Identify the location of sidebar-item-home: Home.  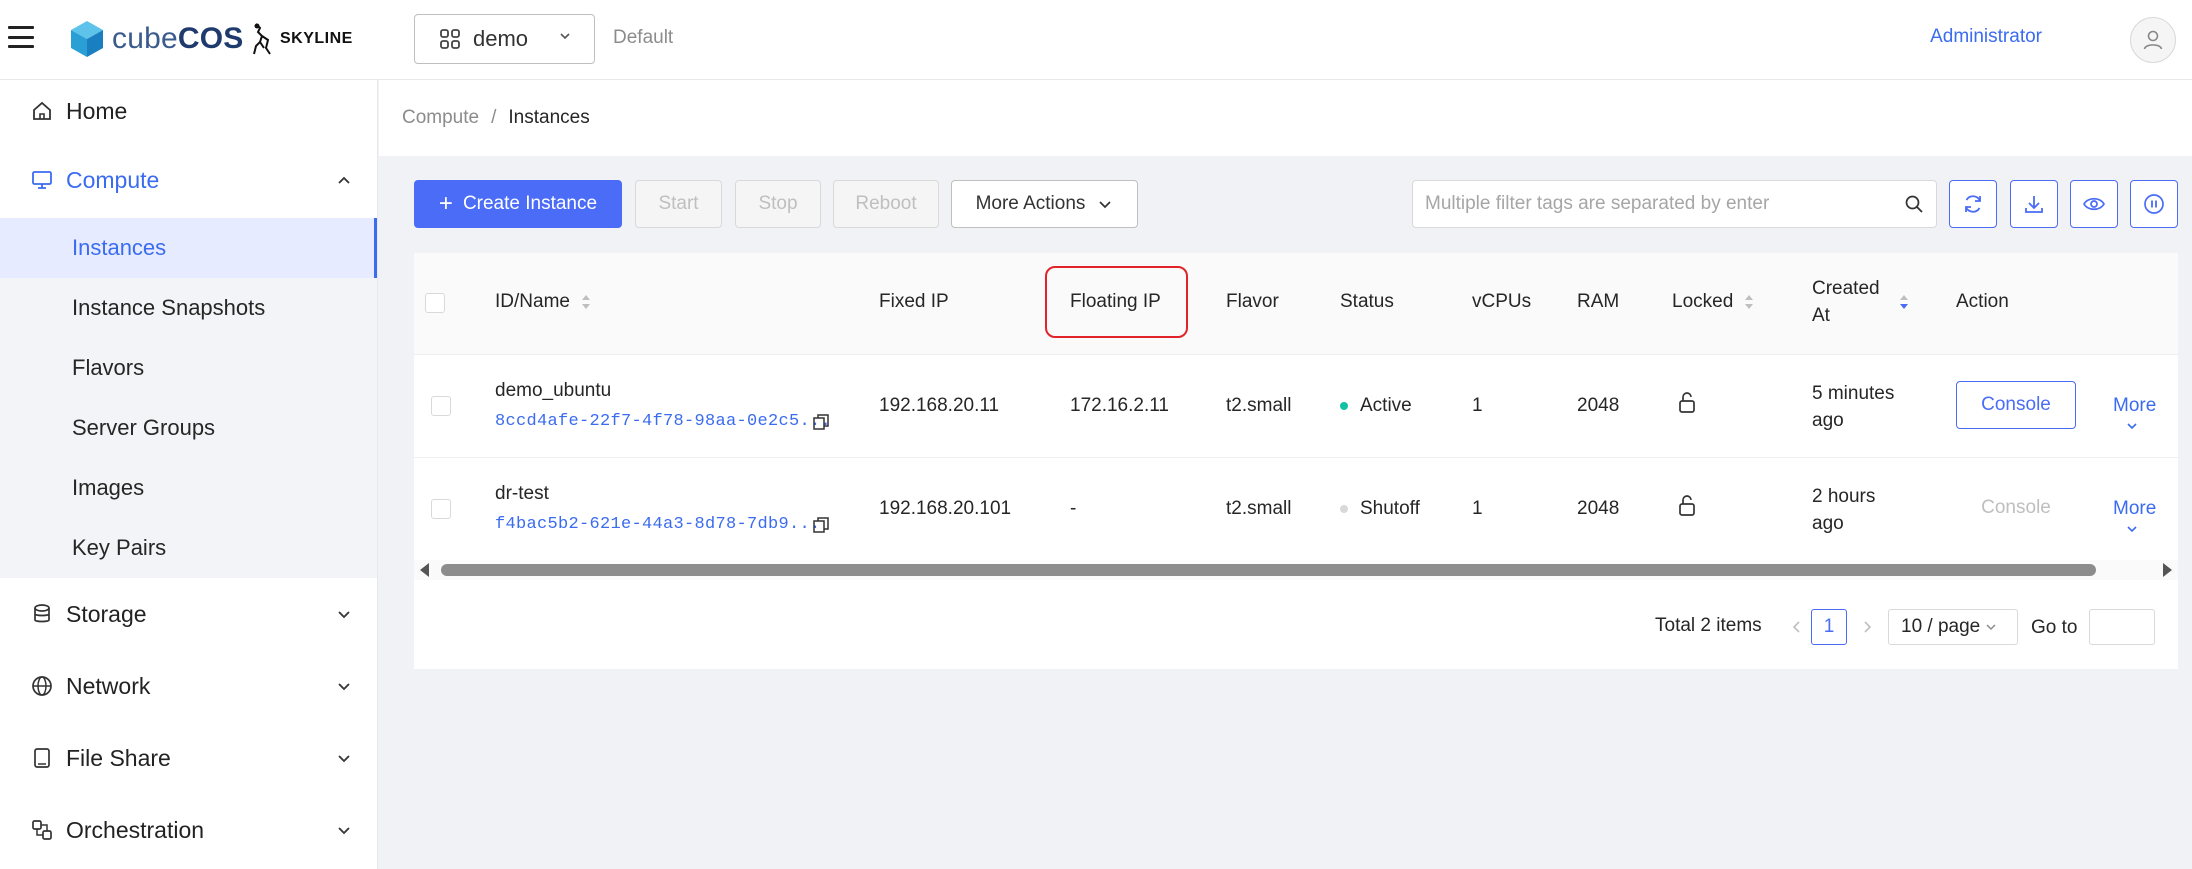
(188, 111).